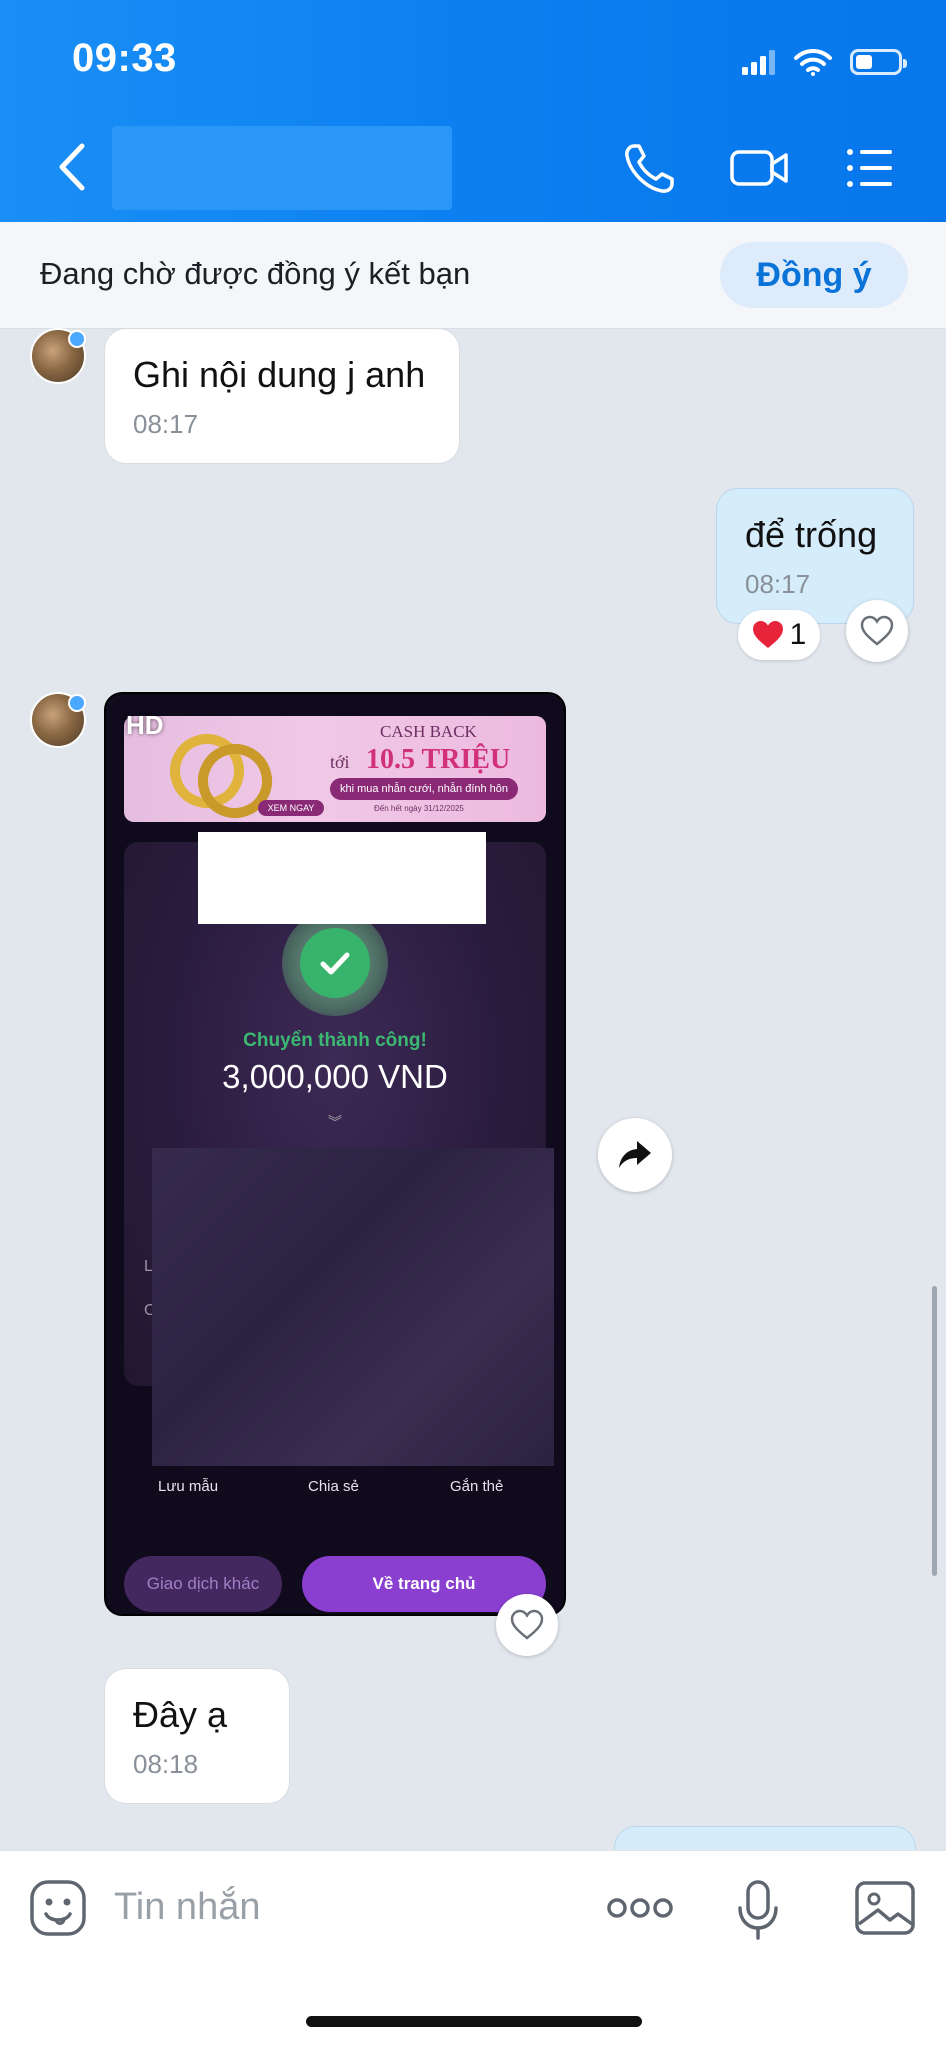 This screenshot has width=946, height=2049. What do you see at coordinates (166, 1764) in the screenshot?
I see `message-time: 08:18` at bounding box center [166, 1764].